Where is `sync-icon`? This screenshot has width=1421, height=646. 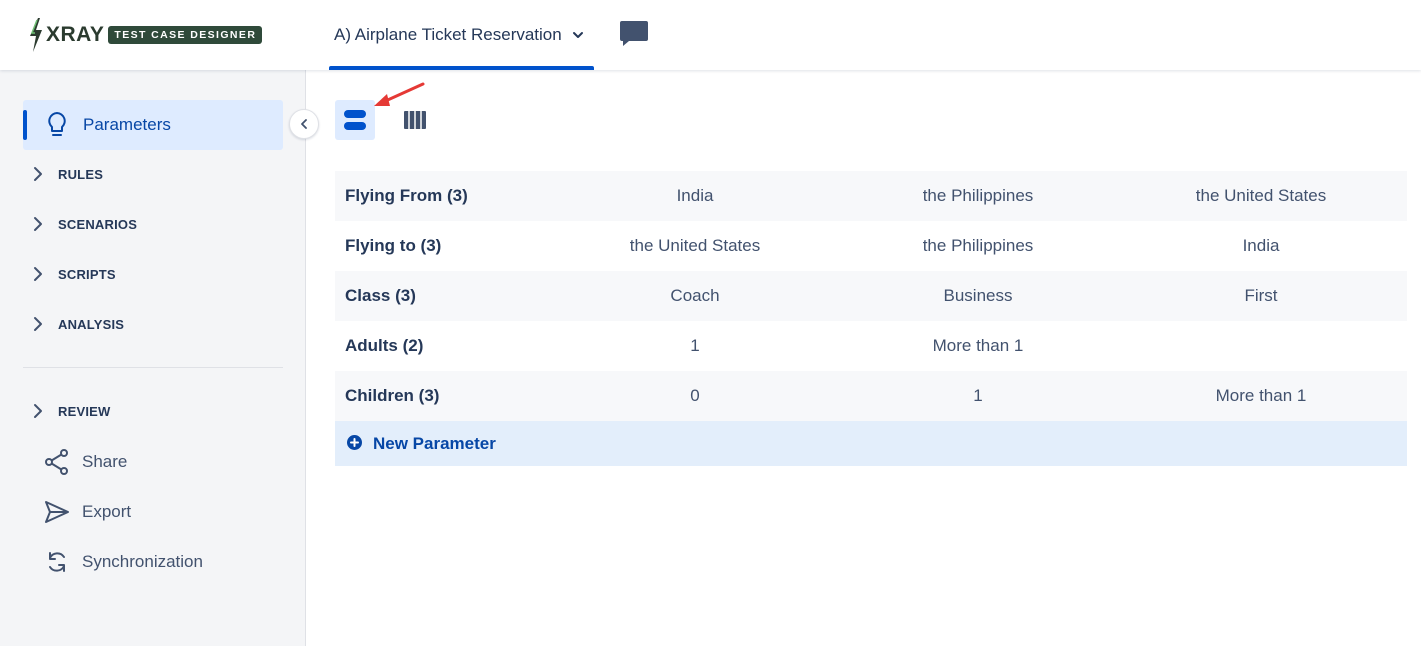
sync-icon is located at coordinates (57, 562).